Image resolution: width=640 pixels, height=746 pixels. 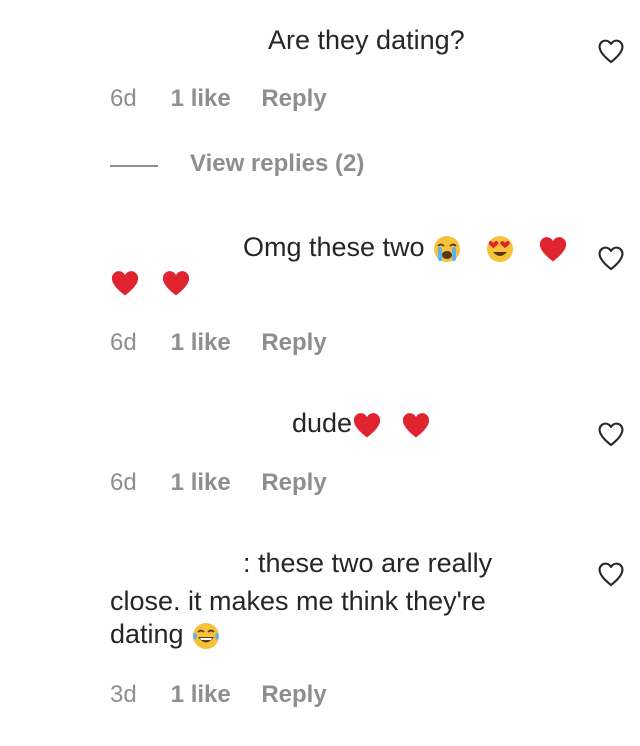 I want to click on comment-emoji-line, so click(x=150, y=281).